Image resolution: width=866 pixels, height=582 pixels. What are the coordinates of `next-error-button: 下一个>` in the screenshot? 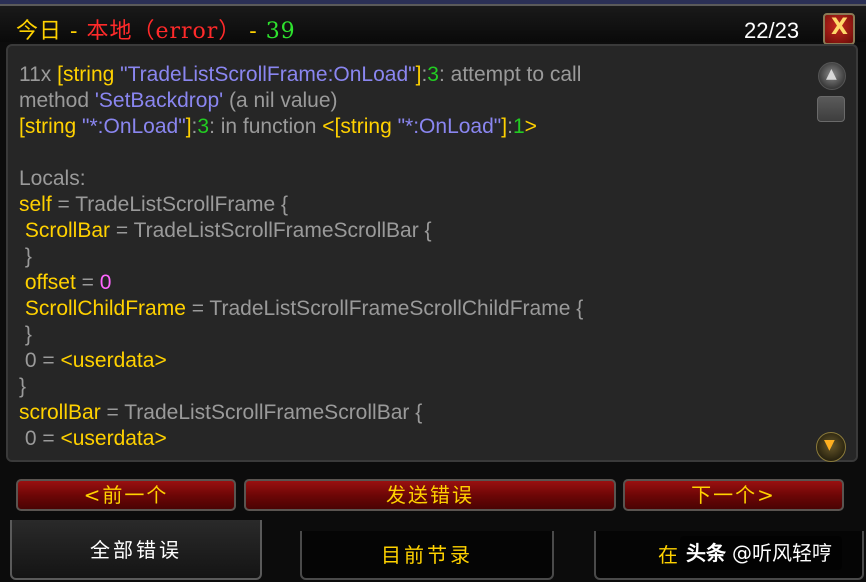 It's located at (733, 495).